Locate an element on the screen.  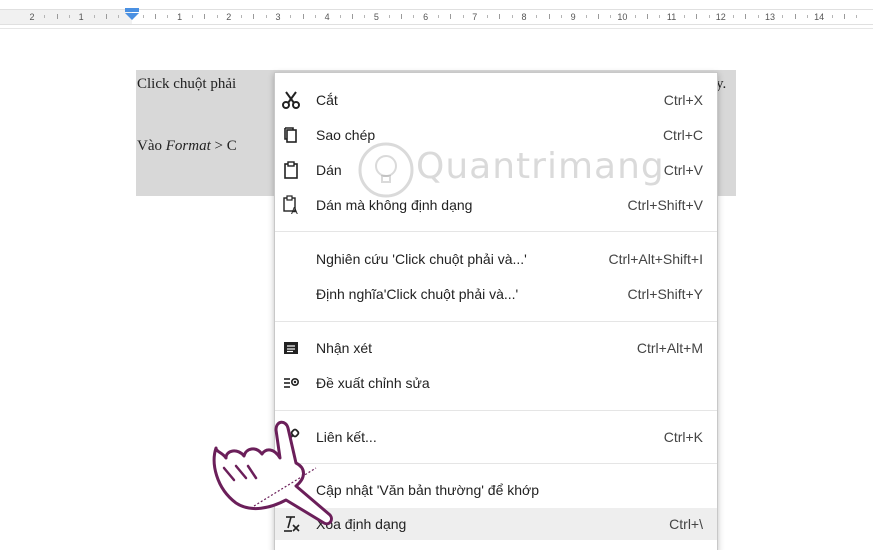
menu-item-suggest-edit: Đề xuất chỉnh sửa is located at coordinates (496, 383).